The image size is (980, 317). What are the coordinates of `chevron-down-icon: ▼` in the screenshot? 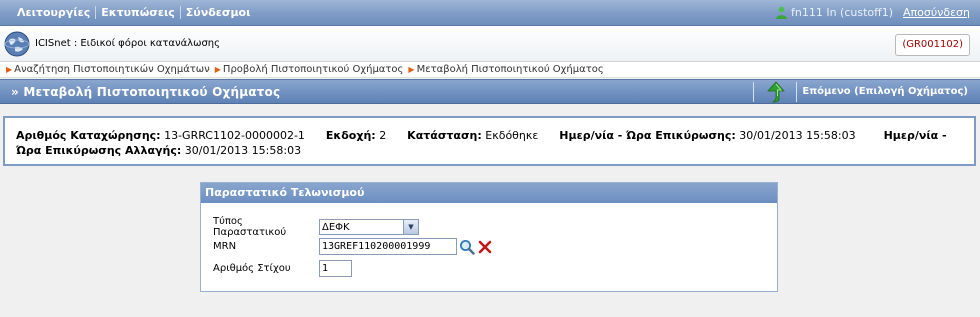 It's located at (410, 227).